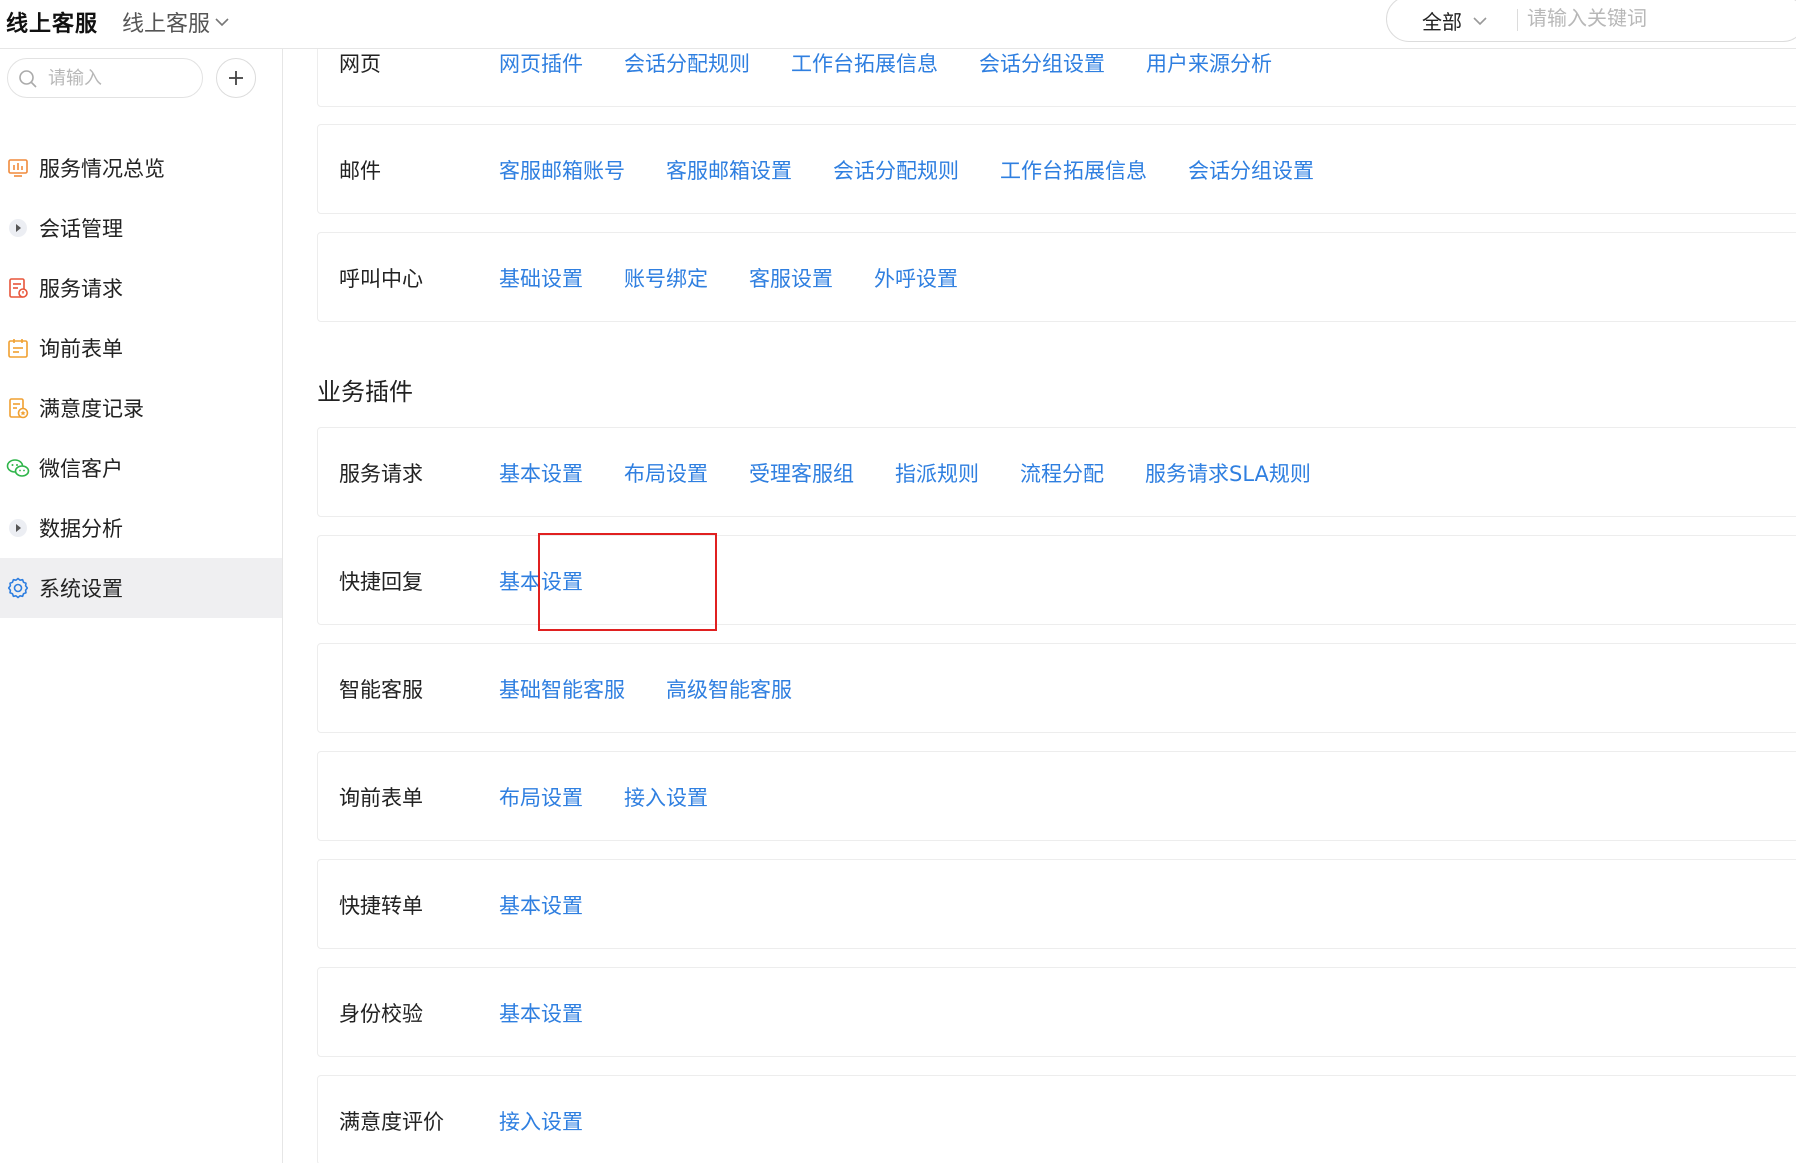 The width and height of the screenshot is (1796, 1163). What do you see at coordinates (18, 468) in the screenshot?
I see `wechat-icon` at bounding box center [18, 468].